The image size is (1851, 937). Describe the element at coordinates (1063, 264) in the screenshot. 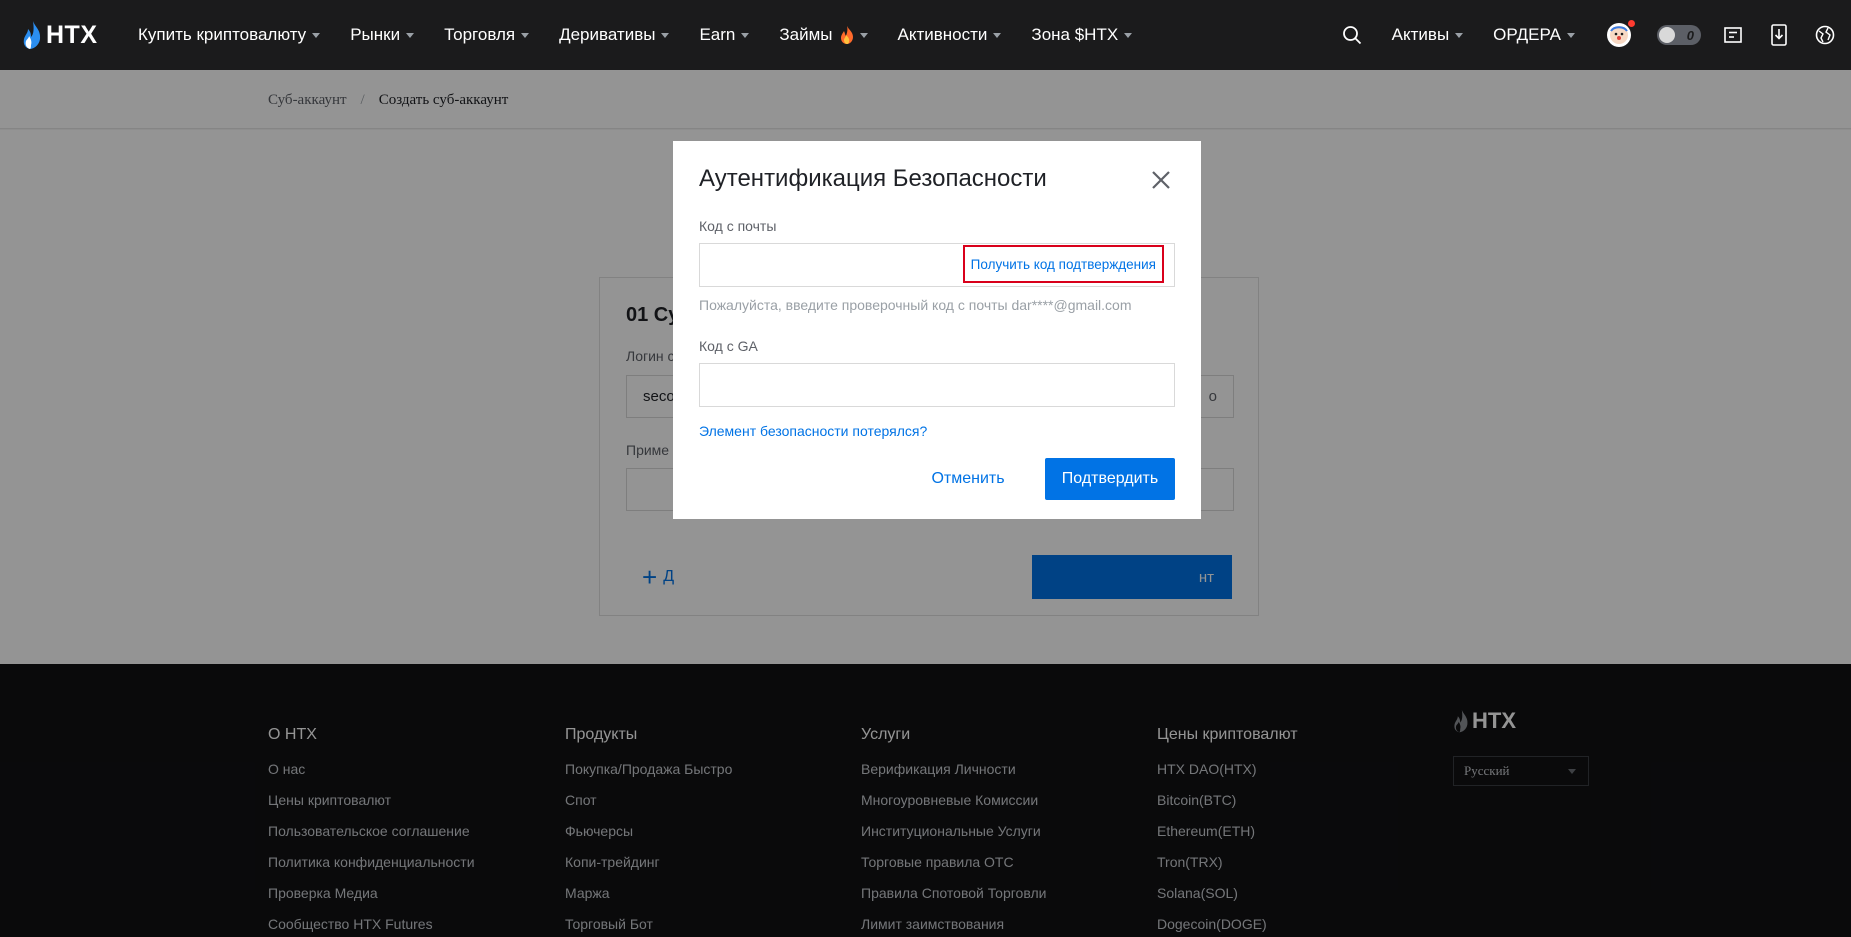

I see `get-verification-code-button: Получить код подтверждения` at that location.